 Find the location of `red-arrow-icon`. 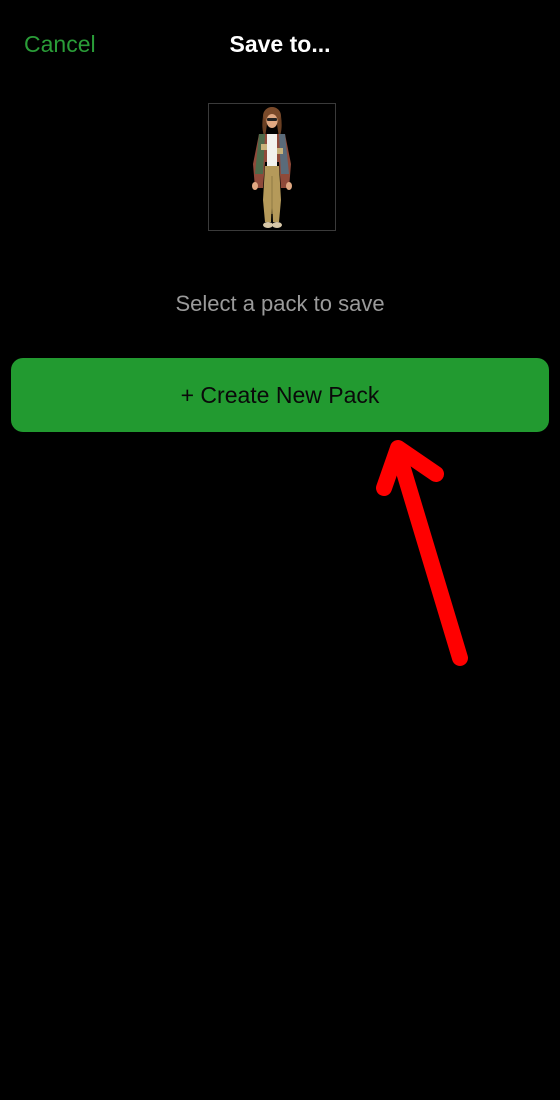

red-arrow-icon is located at coordinates (422, 553).